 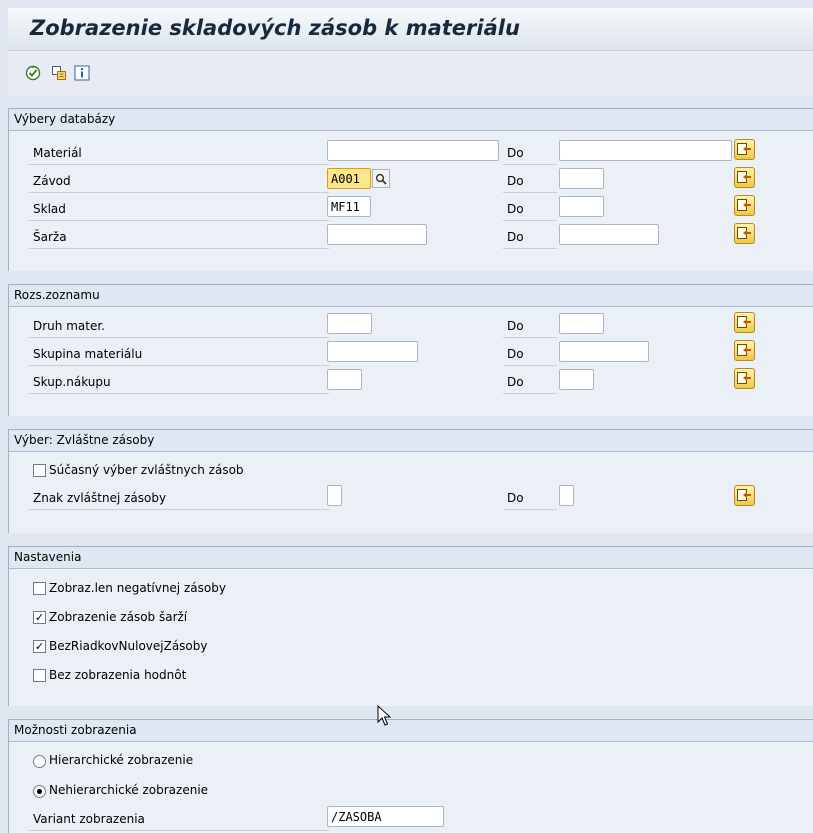 What do you see at coordinates (57, 153) in the screenshot?
I see `field-label-material: Materiál` at bounding box center [57, 153].